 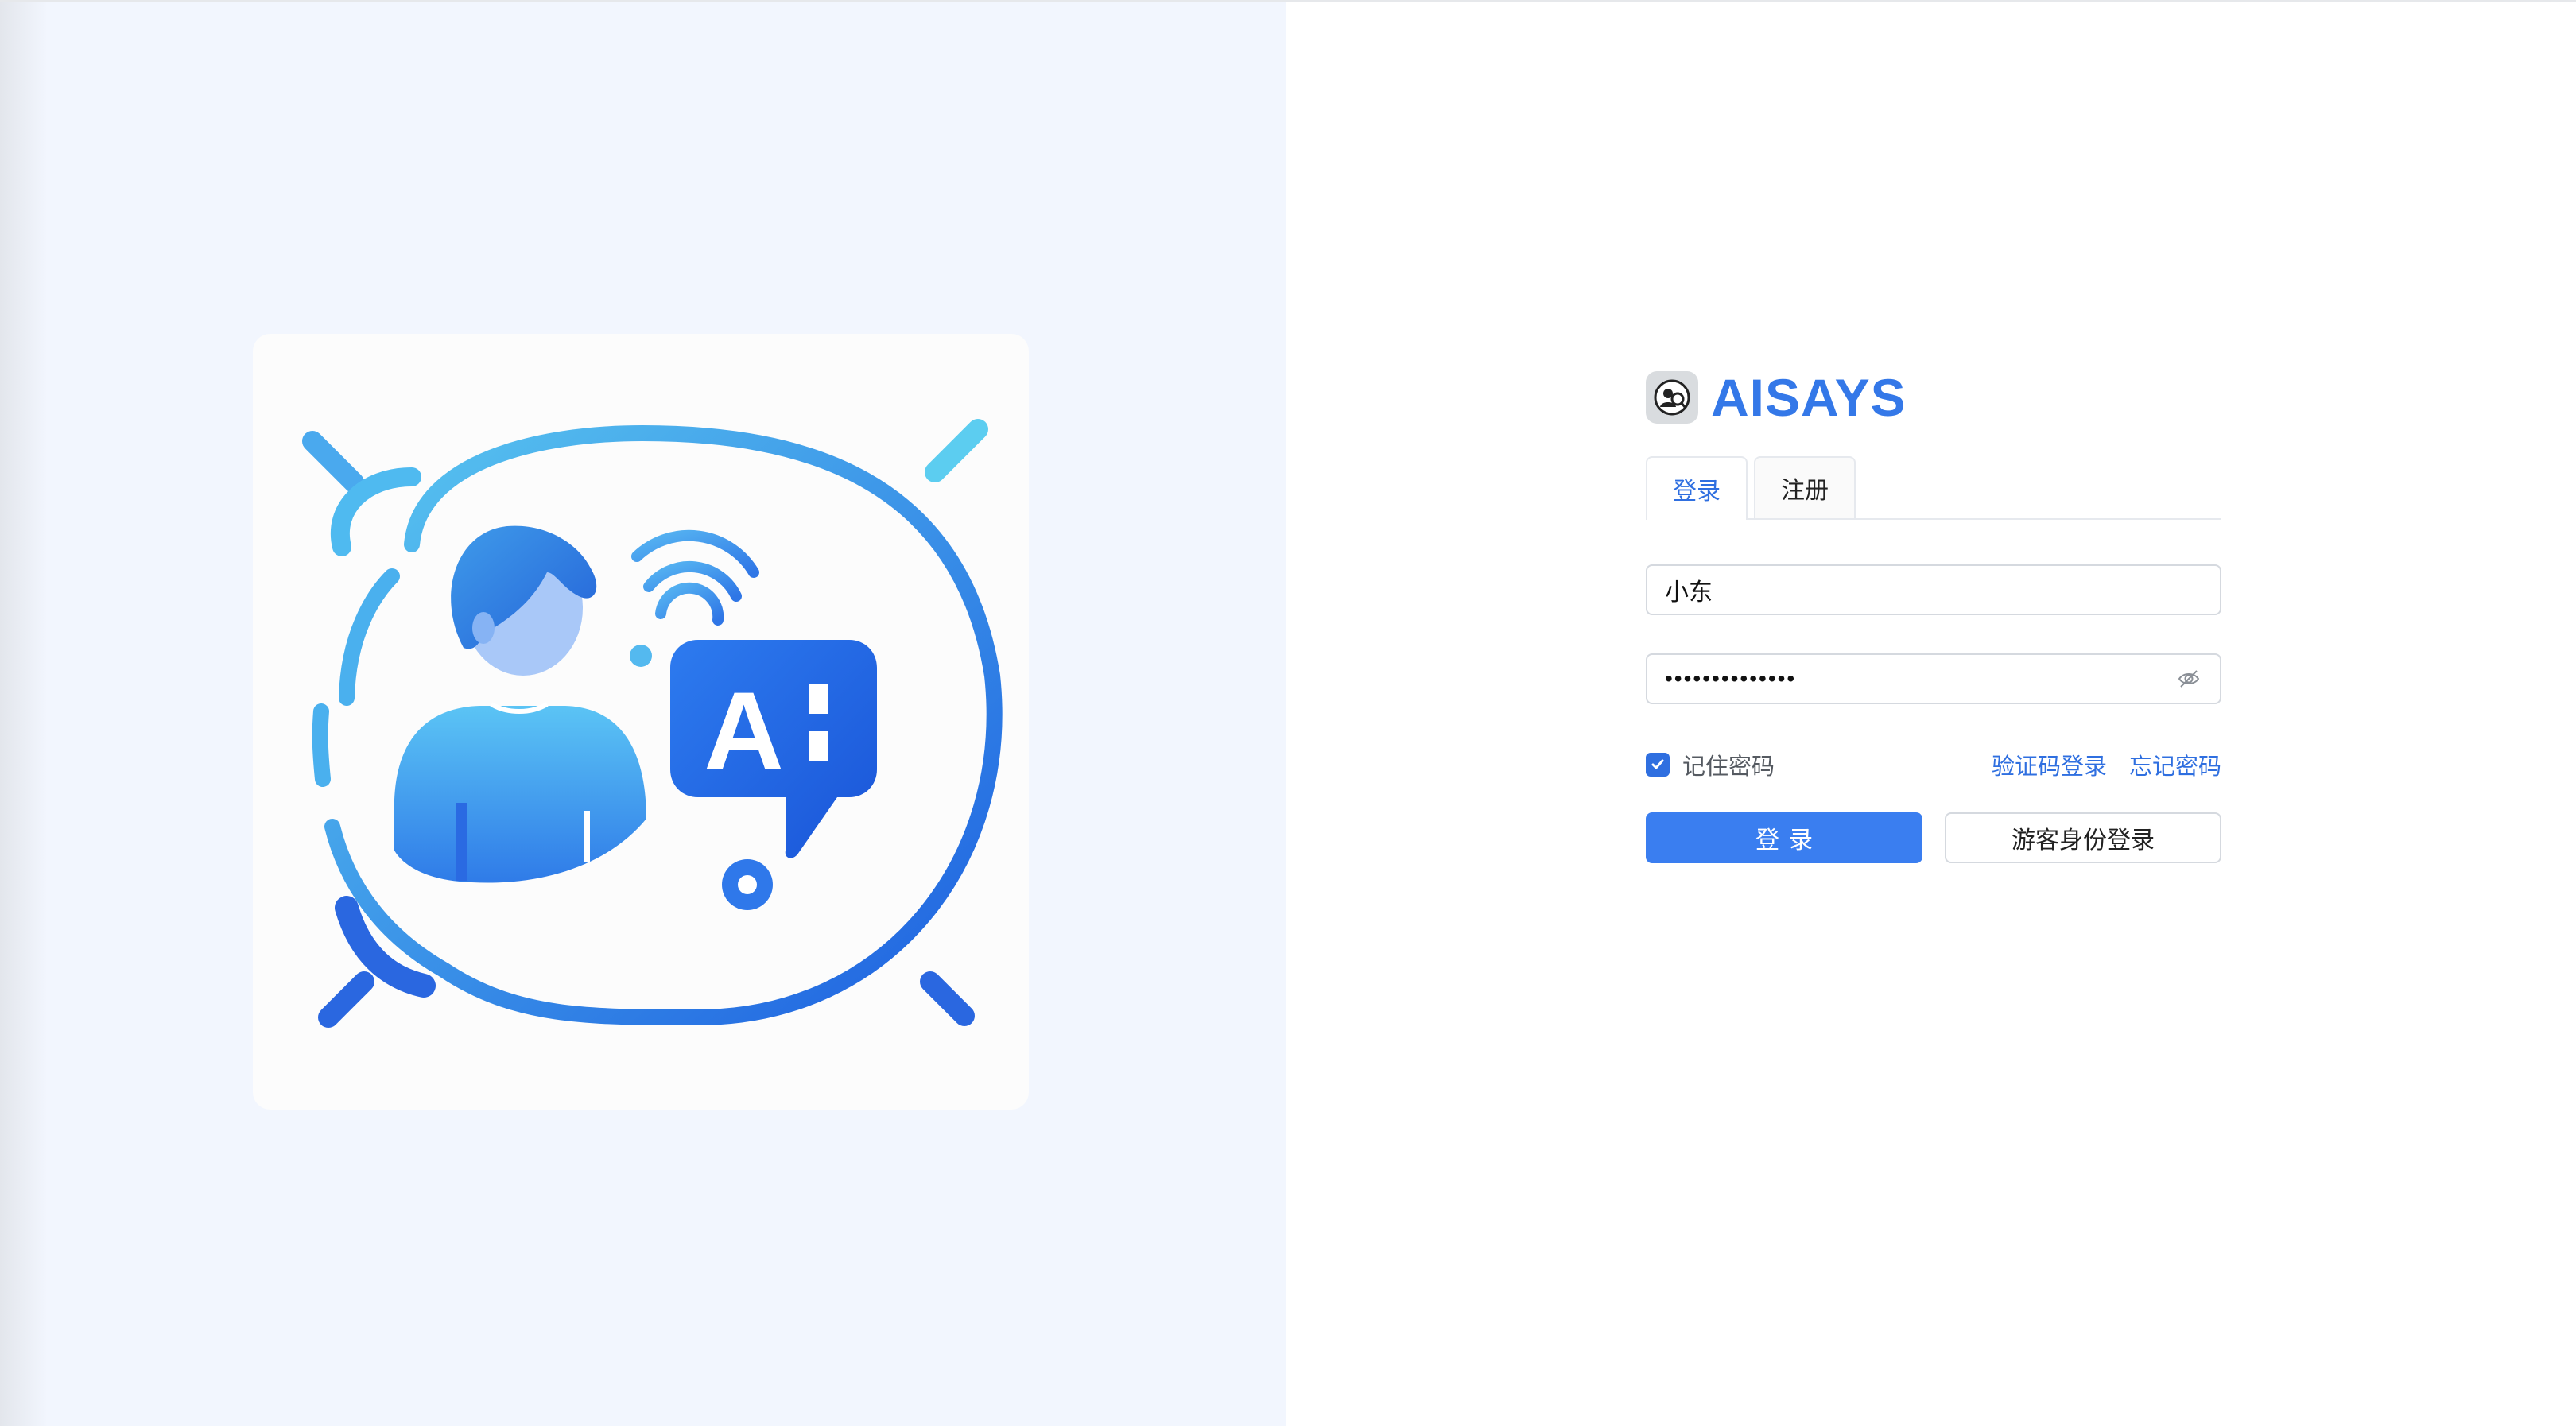 I want to click on eye-off-icon, so click(x=2188, y=678).